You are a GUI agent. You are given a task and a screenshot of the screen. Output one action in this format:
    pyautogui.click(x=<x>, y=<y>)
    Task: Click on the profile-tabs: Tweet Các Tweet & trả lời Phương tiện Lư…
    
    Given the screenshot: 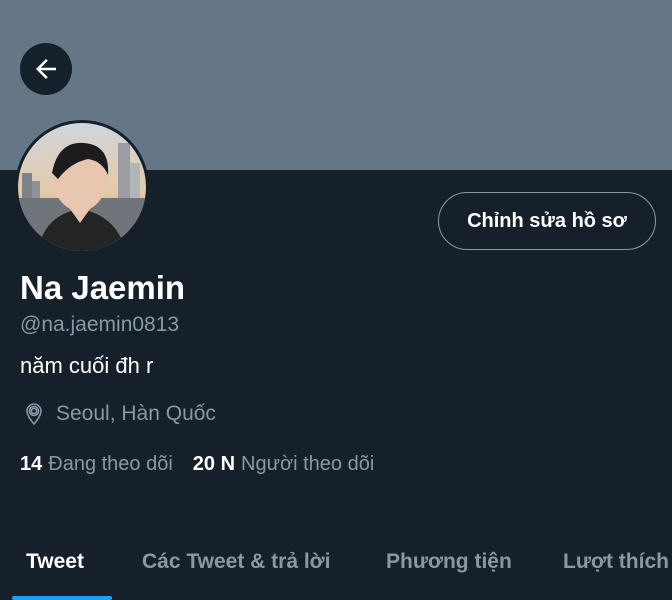 What is the action you would take?
    pyautogui.click(x=336, y=570)
    